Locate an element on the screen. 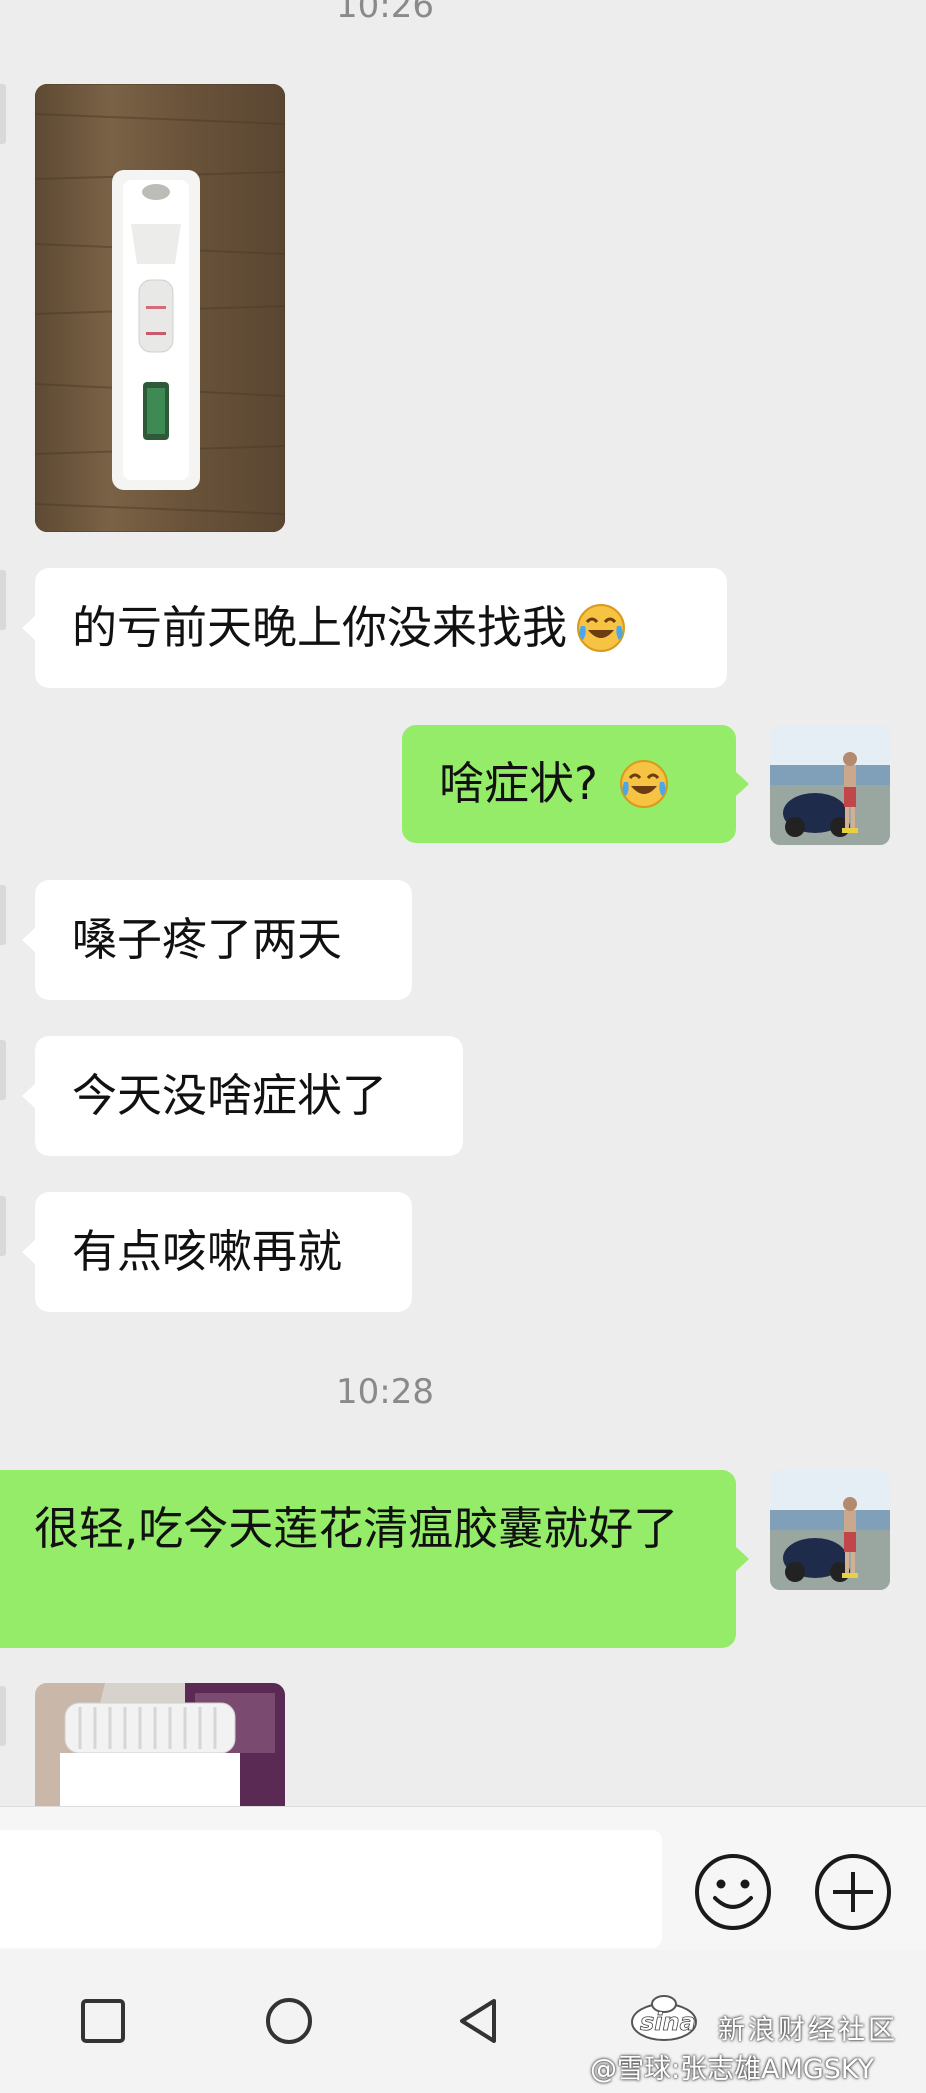  message-text: 今天没啥症状了 is located at coordinates (230, 1095).